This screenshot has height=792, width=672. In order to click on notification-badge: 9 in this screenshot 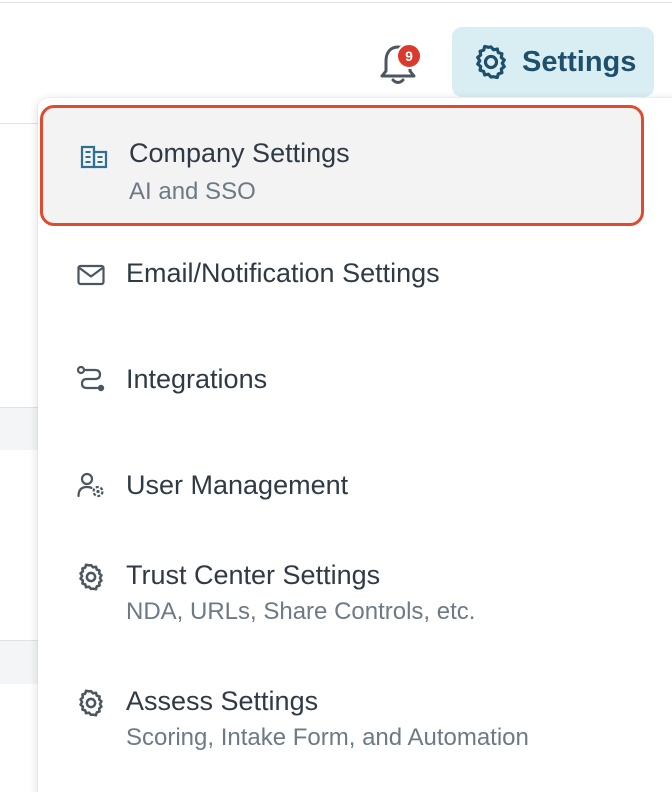, I will do `click(409, 56)`.